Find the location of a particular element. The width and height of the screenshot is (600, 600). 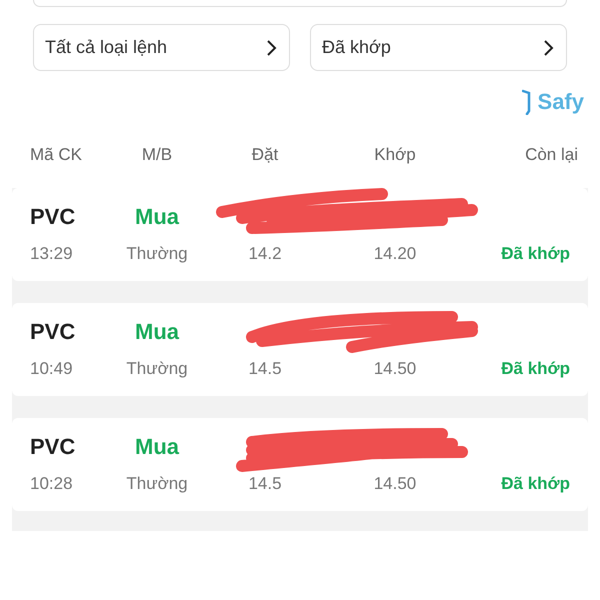

column-header: Mã CK is located at coordinates (56, 155).